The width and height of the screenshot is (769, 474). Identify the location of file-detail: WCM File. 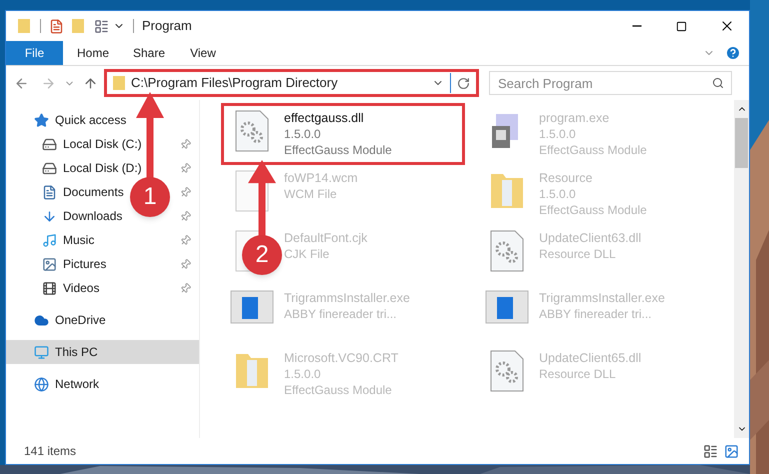
(311, 194).